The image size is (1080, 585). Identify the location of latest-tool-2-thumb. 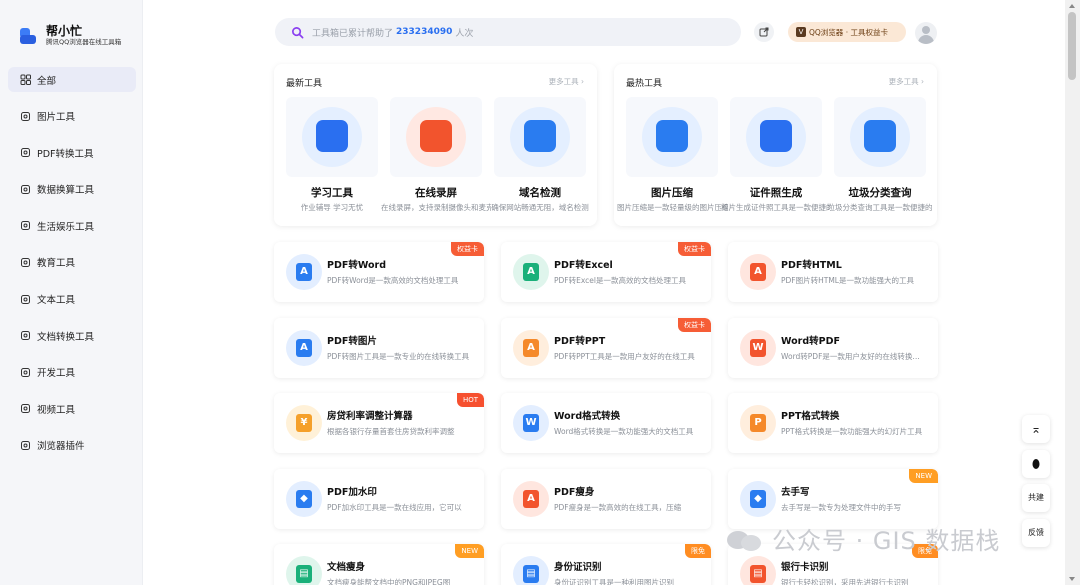
(540, 137).